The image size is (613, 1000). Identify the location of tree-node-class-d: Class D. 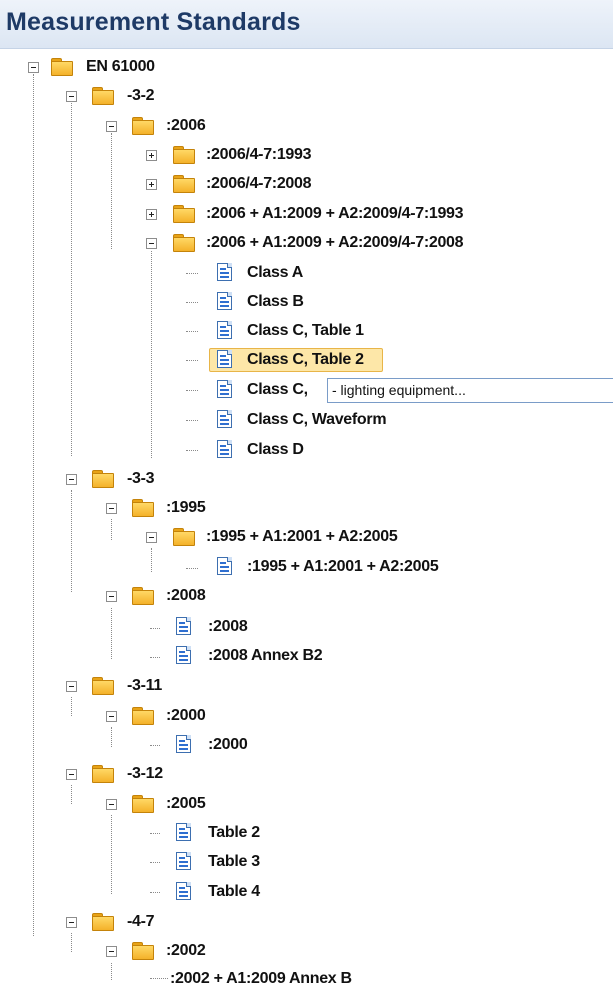
(200, 450).